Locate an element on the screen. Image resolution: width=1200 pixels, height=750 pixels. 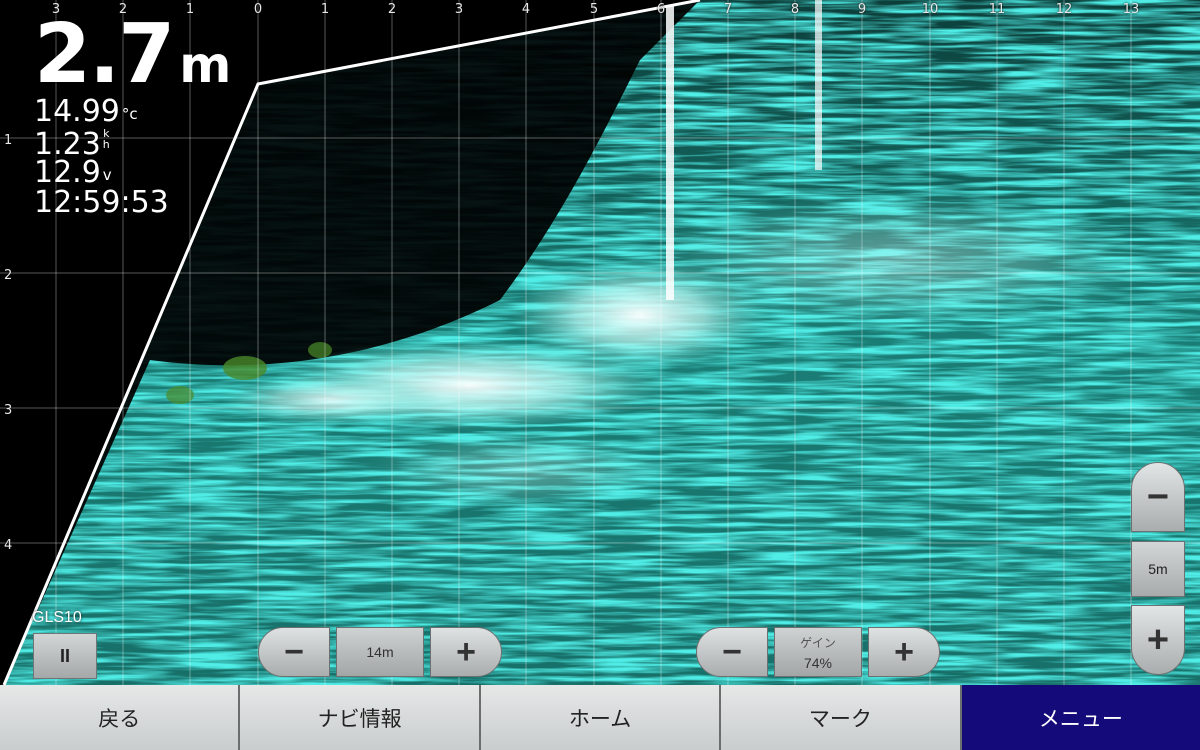
depth-tick-label: 2 is located at coordinates (8, 275).